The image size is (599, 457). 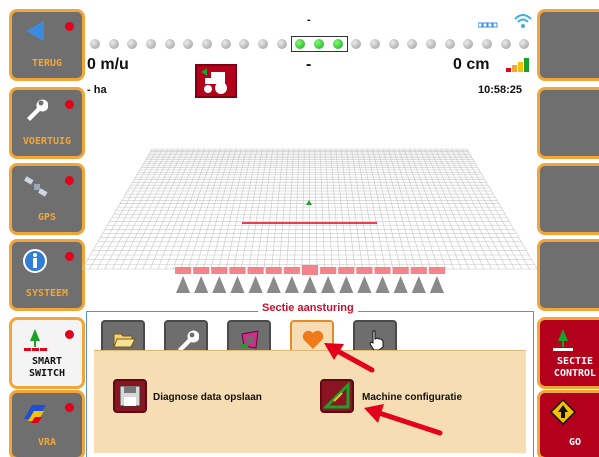 I want to click on section-control-button: SECTIE CONTROL, so click(x=568, y=353).